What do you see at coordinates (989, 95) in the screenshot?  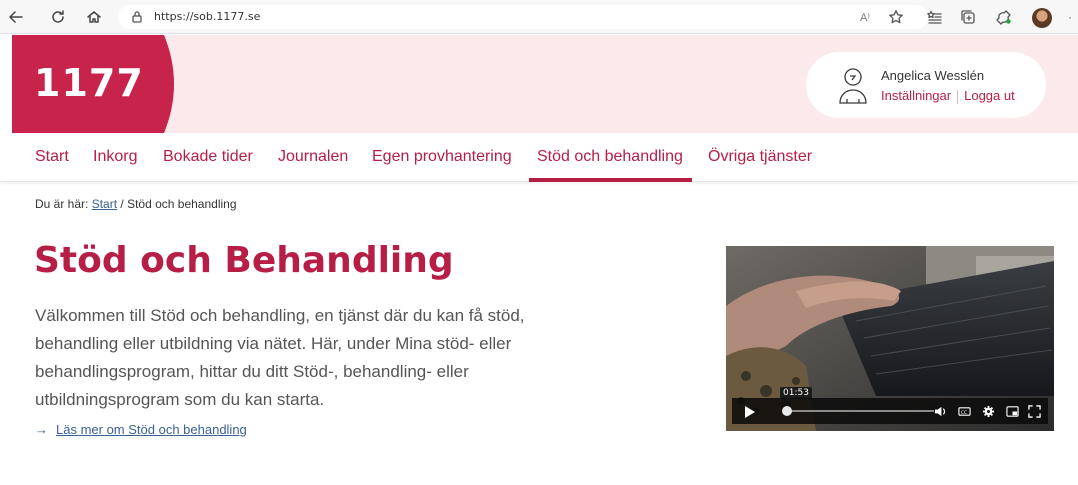 I see `logout-link: Logga ut` at bounding box center [989, 95].